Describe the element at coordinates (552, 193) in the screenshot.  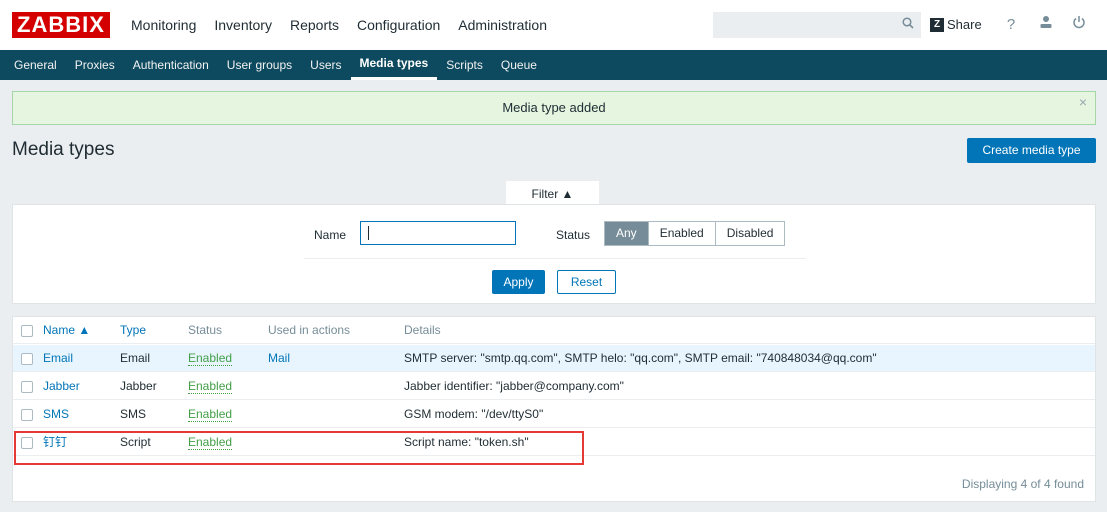
I see `filter-tab: Filter ▲` at that location.